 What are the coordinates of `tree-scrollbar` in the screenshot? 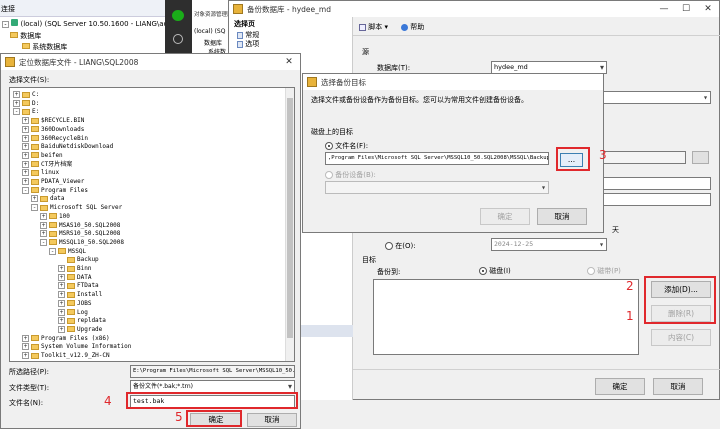 It's located at (289, 224).